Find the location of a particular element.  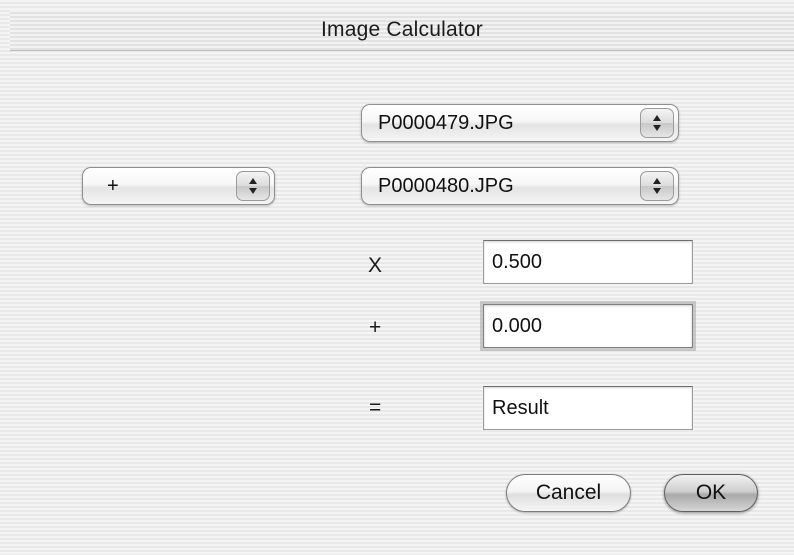

title-bar: Image Calculator is located at coordinates (402, 30).